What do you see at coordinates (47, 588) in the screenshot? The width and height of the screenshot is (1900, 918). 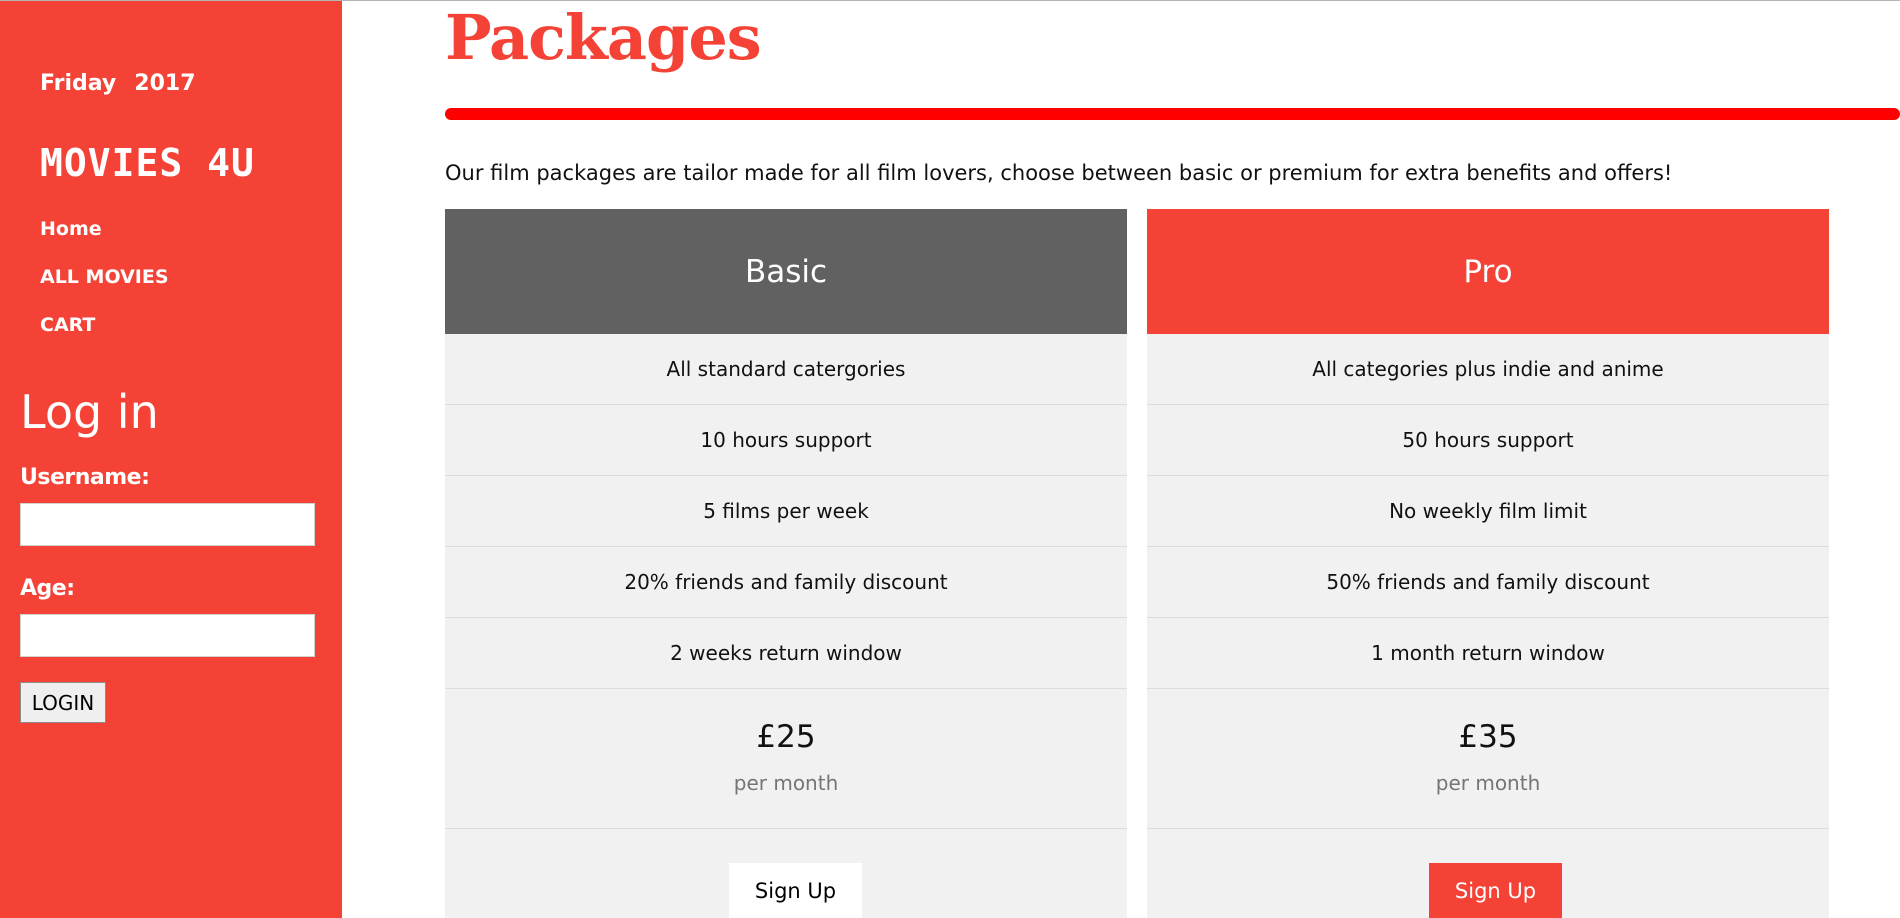 I see `age-label: Age:` at bounding box center [47, 588].